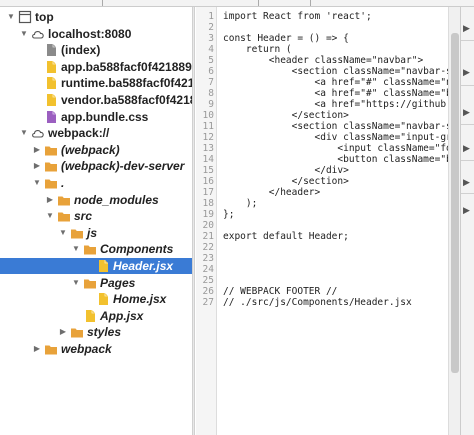 This screenshot has width=474, height=435. What do you see at coordinates (205, 126) in the screenshot?
I see `line-number: 11` at bounding box center [205, 126].